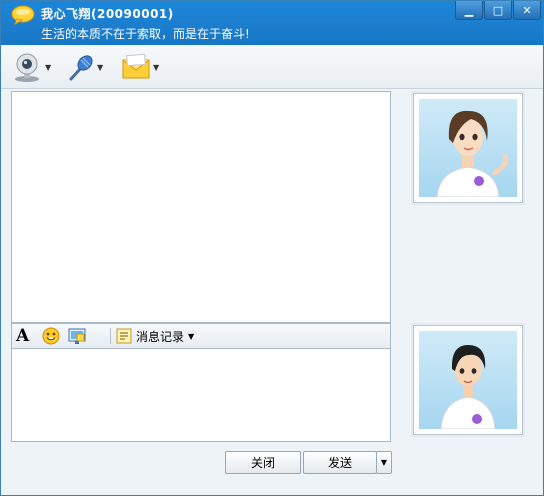 This screenshot has width=544, height=496. I want to click on send-options-dropdown: ▼, so click(384, 462).